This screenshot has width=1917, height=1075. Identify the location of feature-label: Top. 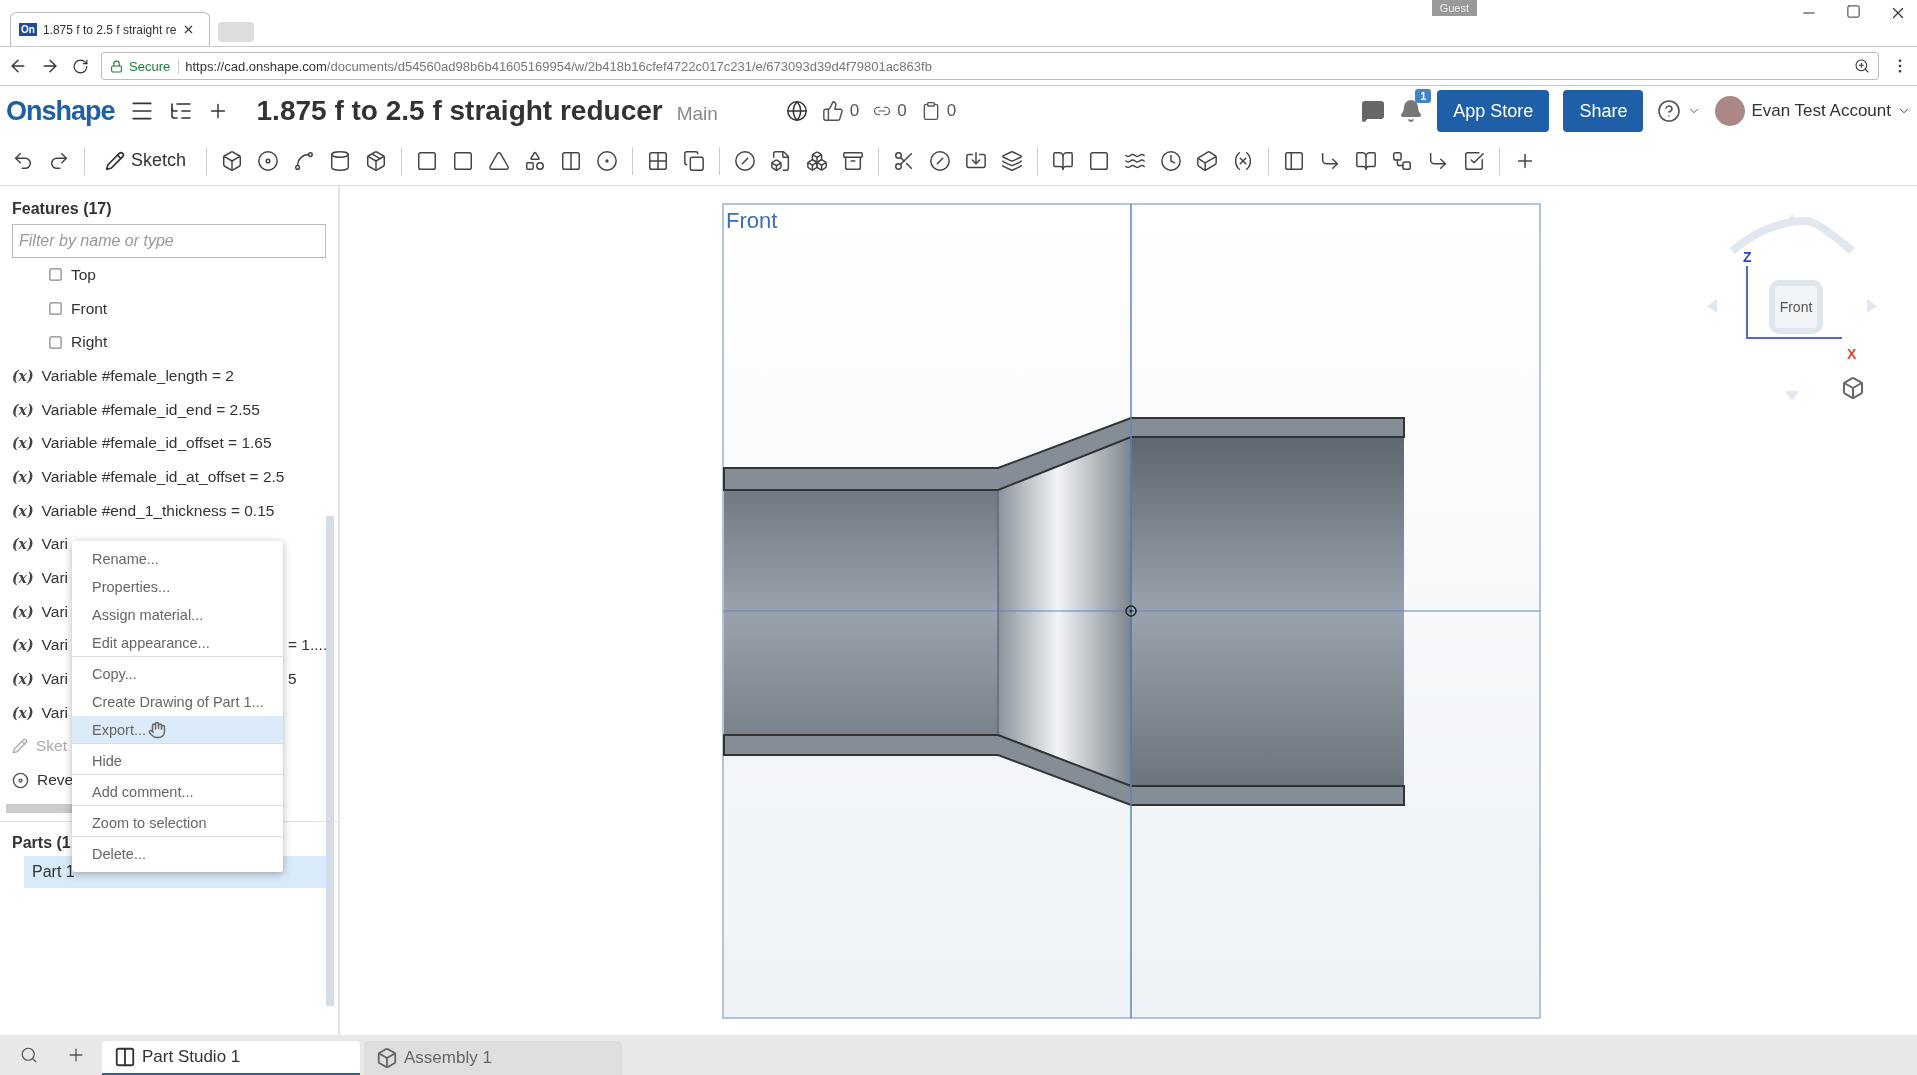
(83, 274).